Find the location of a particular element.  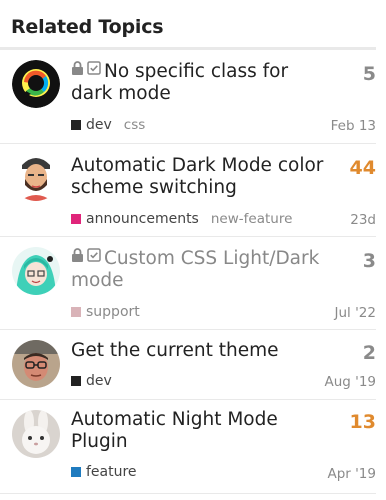

topic-meta: announcements new-feature is located at coordinates (181, 219).